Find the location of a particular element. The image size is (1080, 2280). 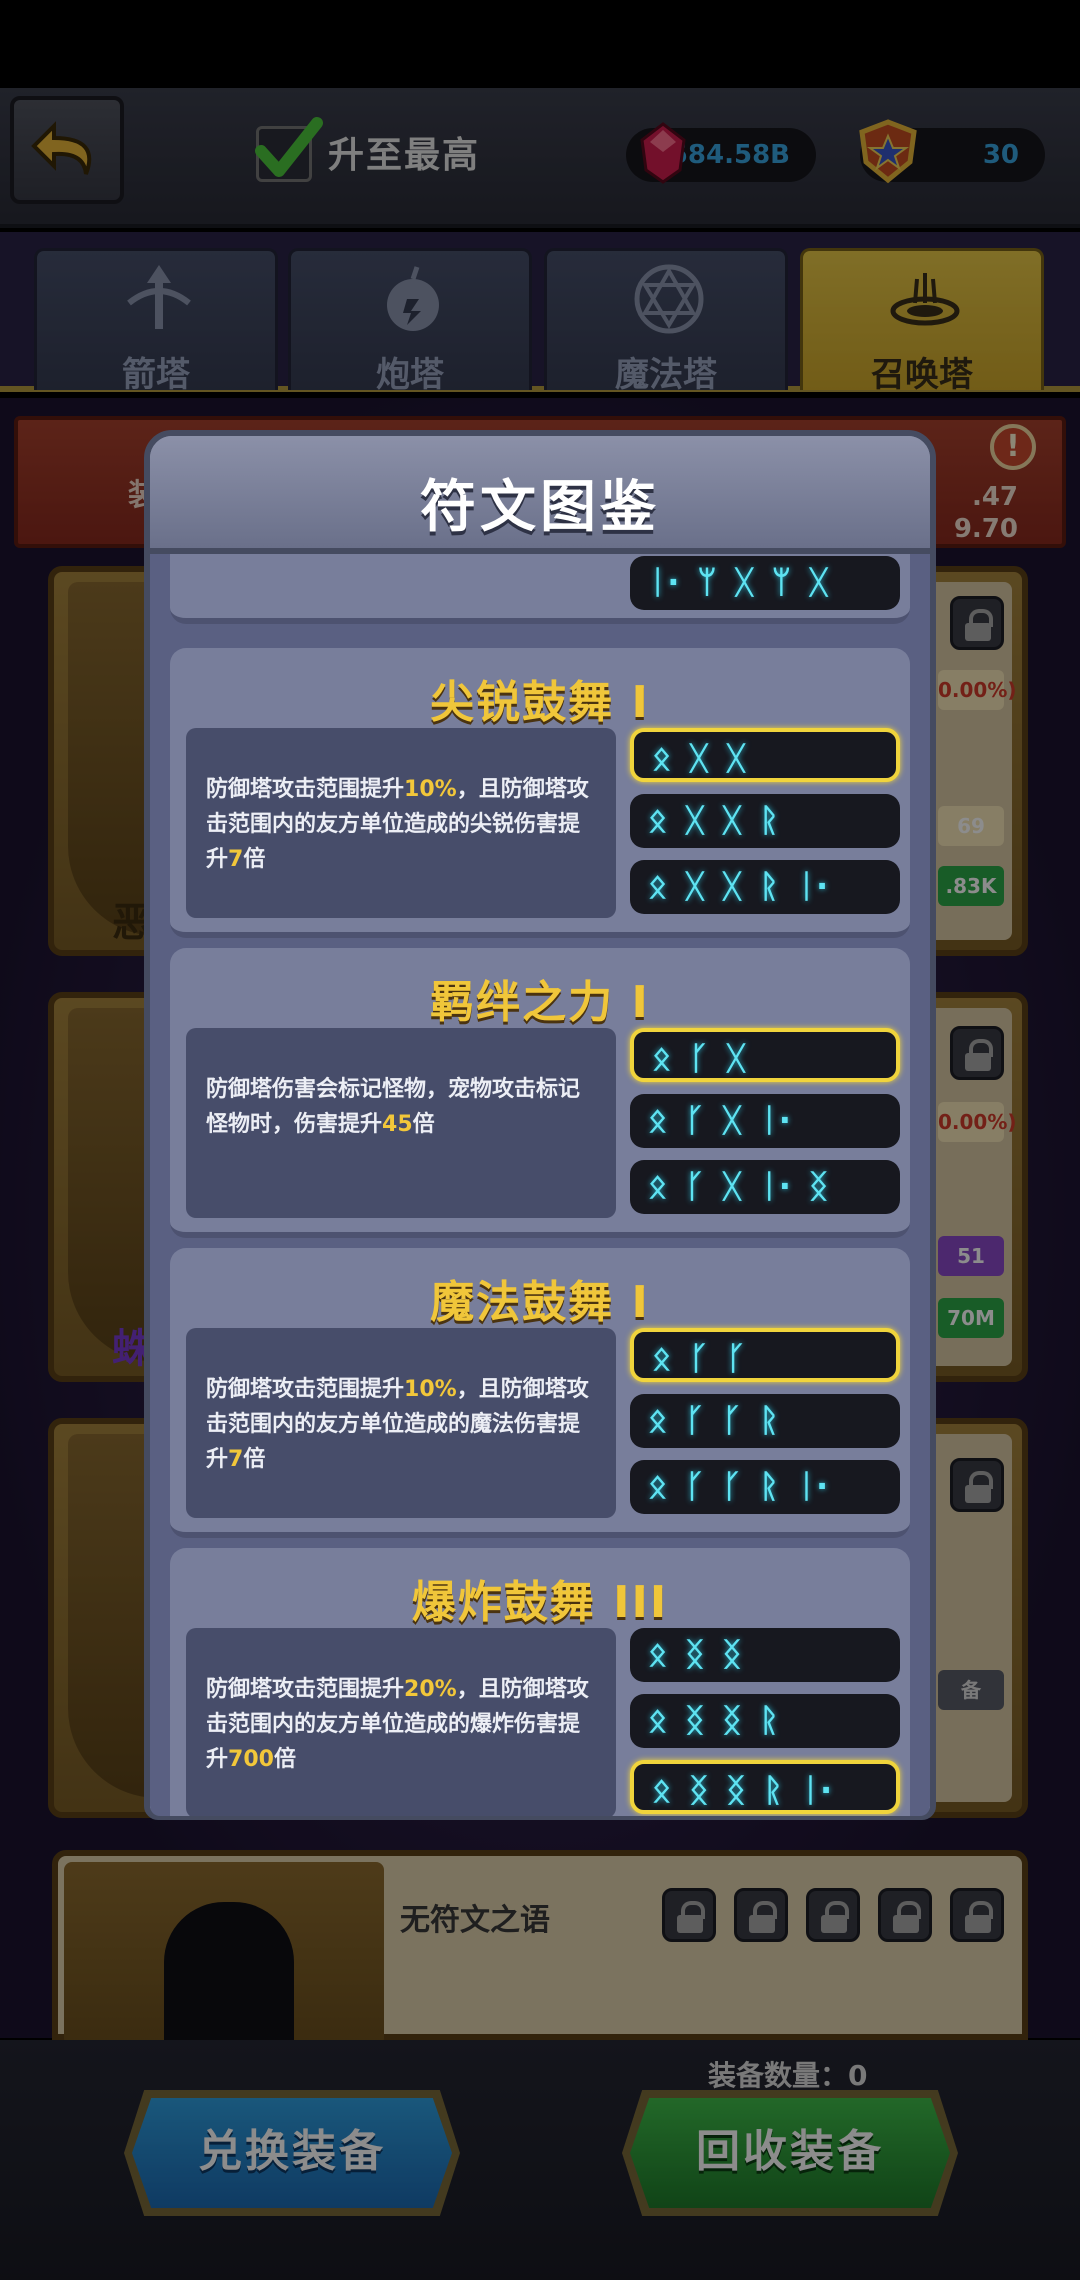

rune-glyphs: ᛁ· ᛘ ᚷ ᛘ ᚷ is located at coordinates (738, 582).